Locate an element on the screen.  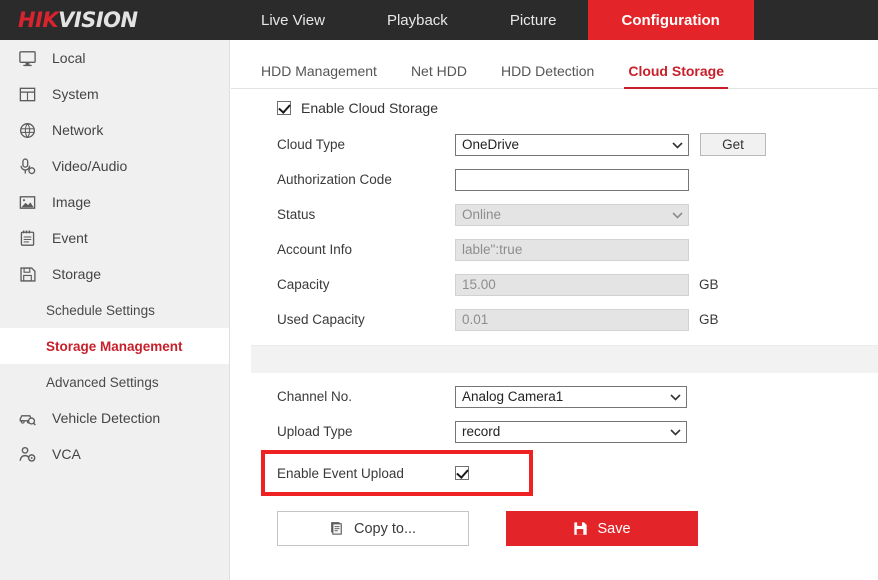
logo-vision: VISION is located at coordinates (98, 19).